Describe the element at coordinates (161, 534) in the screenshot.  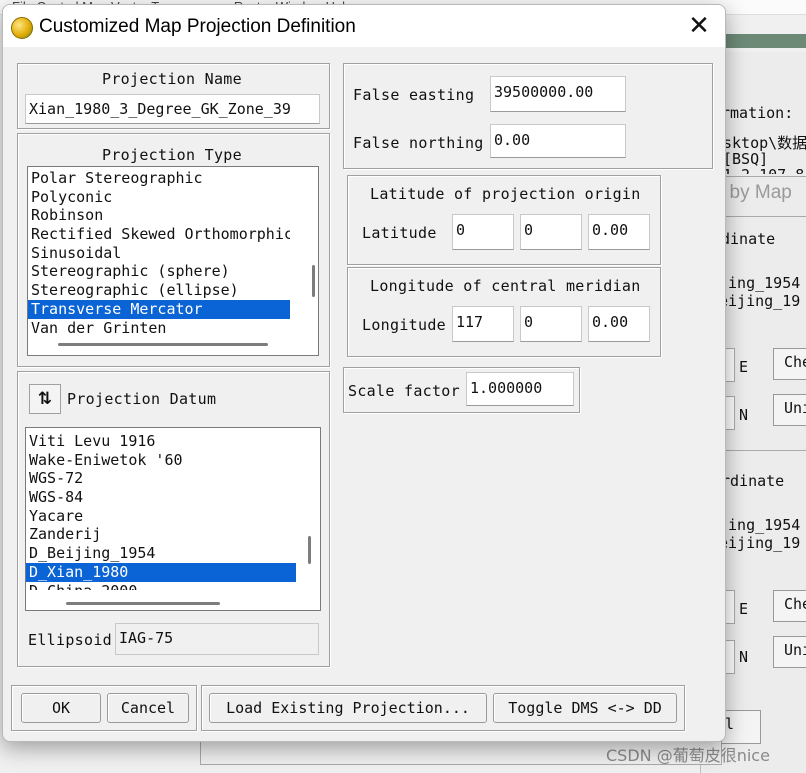
I see `datum-item: Zanderij` at that location.